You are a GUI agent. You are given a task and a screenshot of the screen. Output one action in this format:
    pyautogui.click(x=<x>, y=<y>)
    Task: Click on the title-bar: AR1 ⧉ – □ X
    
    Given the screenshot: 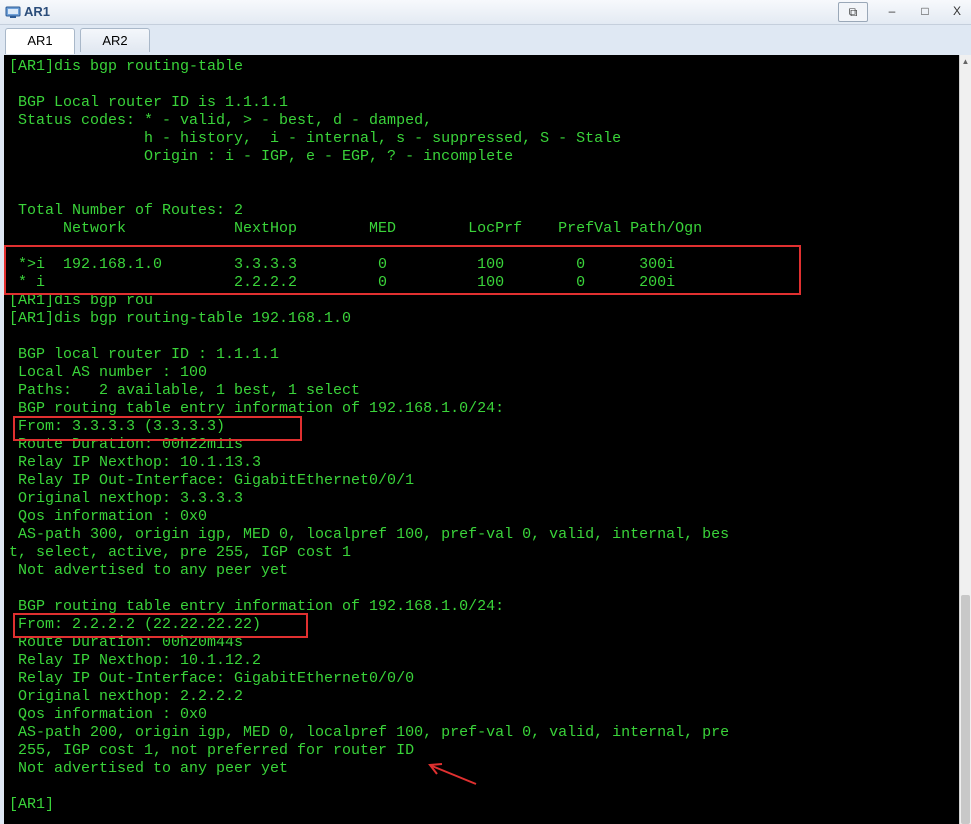 What is the action you would take?
    pyautogui.click(x=485, y=12)
    